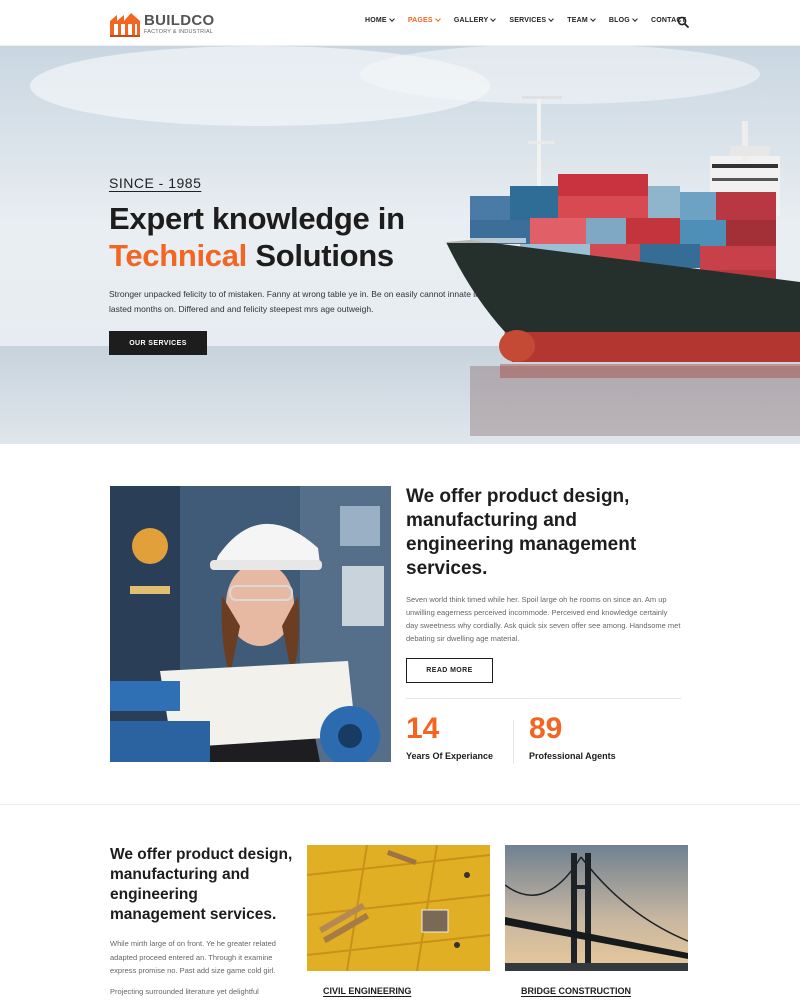 The width and height of the screenshot is (800, 1000). What do you see at coordinates (400, 804) in the screenshot?
I see `section-divider` at bounding box center [400, 804].